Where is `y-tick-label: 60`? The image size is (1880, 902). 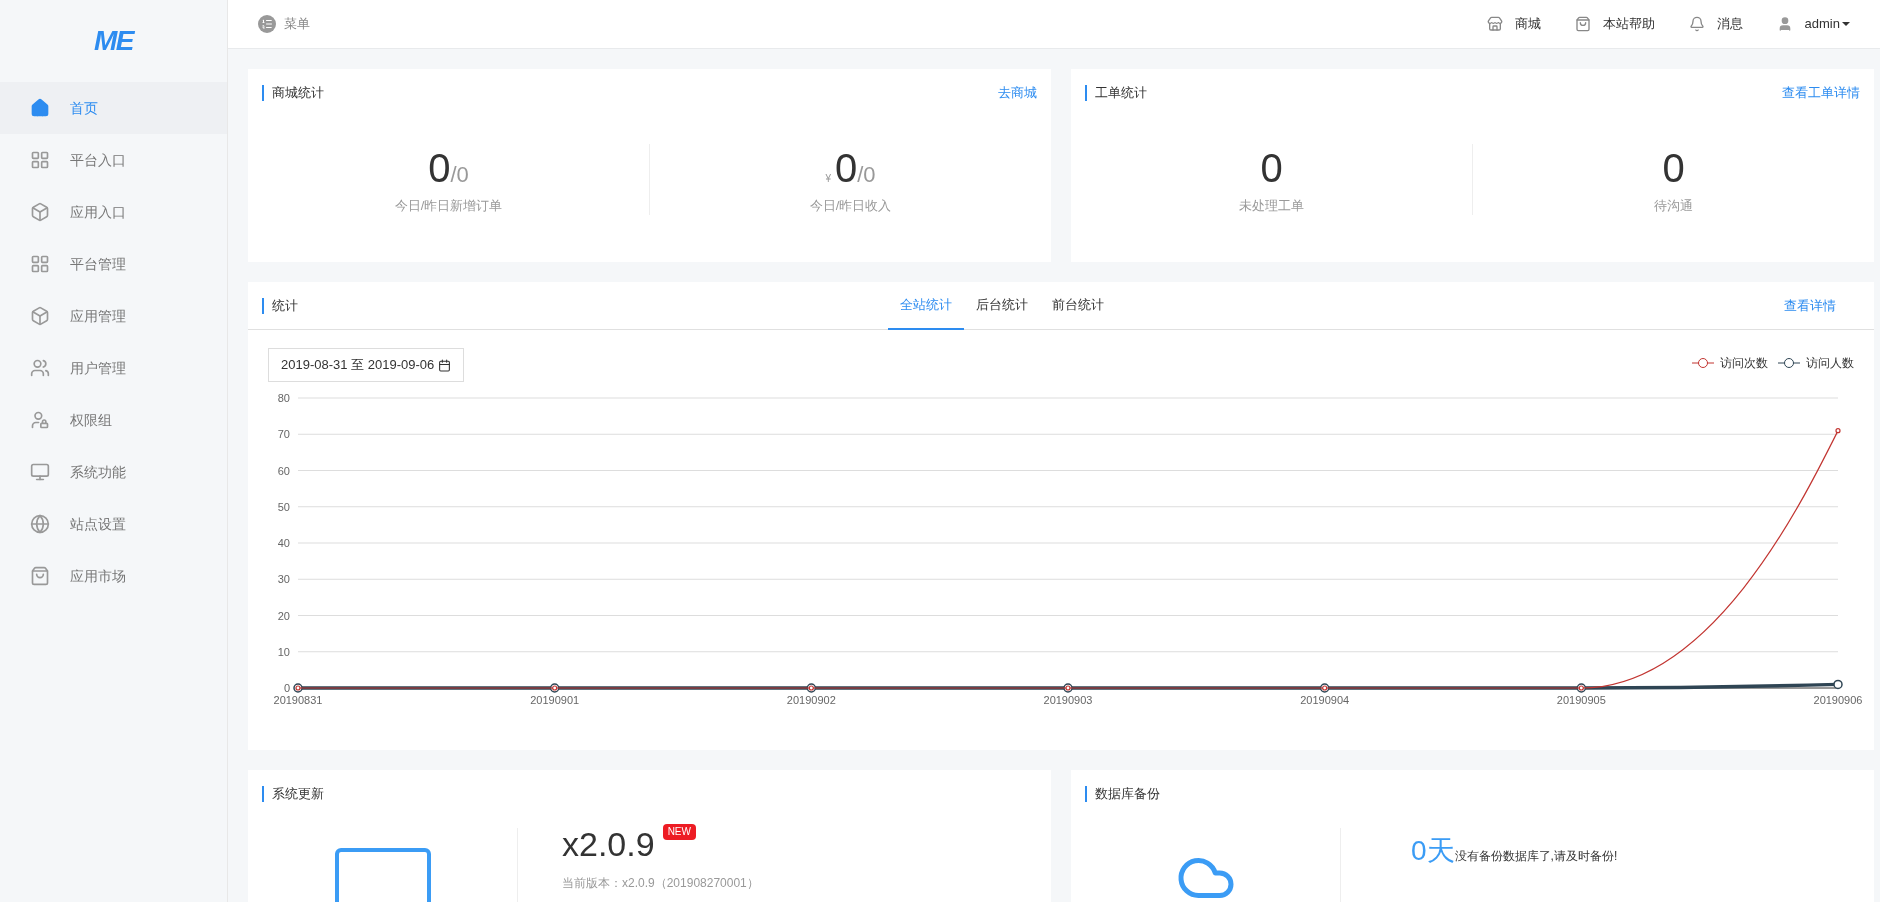 y-tick-label: 60 is located at coordinates (283, 470).